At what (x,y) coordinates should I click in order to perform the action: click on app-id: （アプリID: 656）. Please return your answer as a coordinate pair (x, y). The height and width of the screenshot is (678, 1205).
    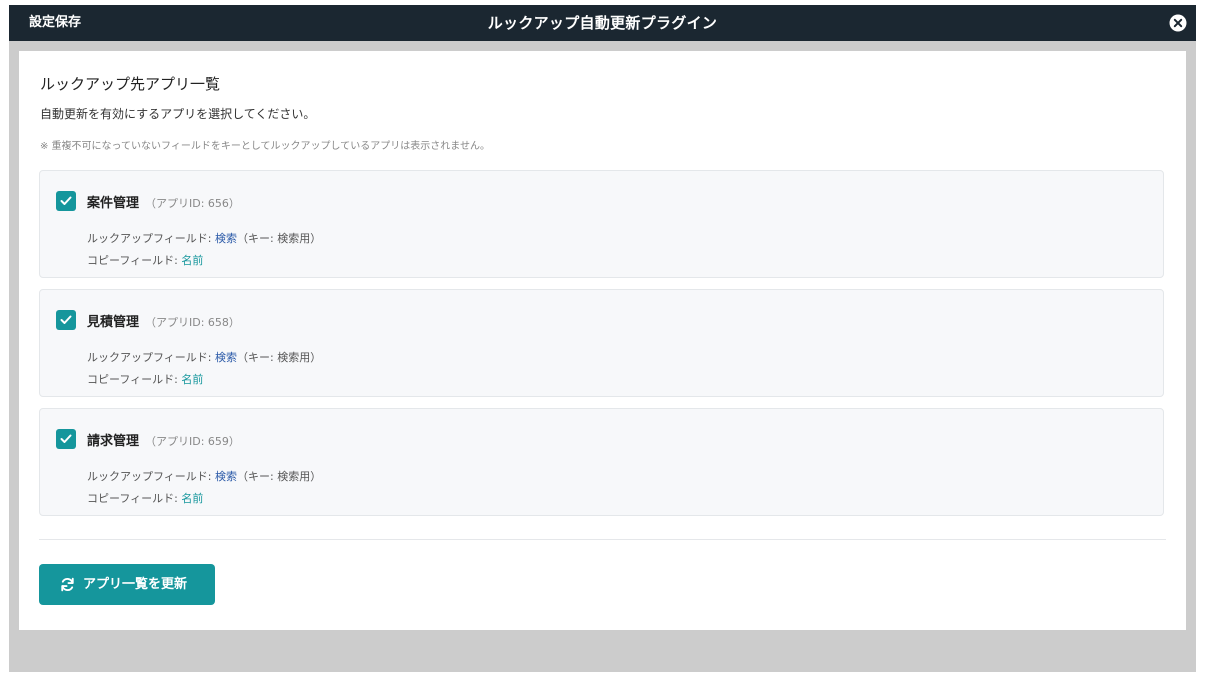
    Looking at the image, I should click on (192, 203).